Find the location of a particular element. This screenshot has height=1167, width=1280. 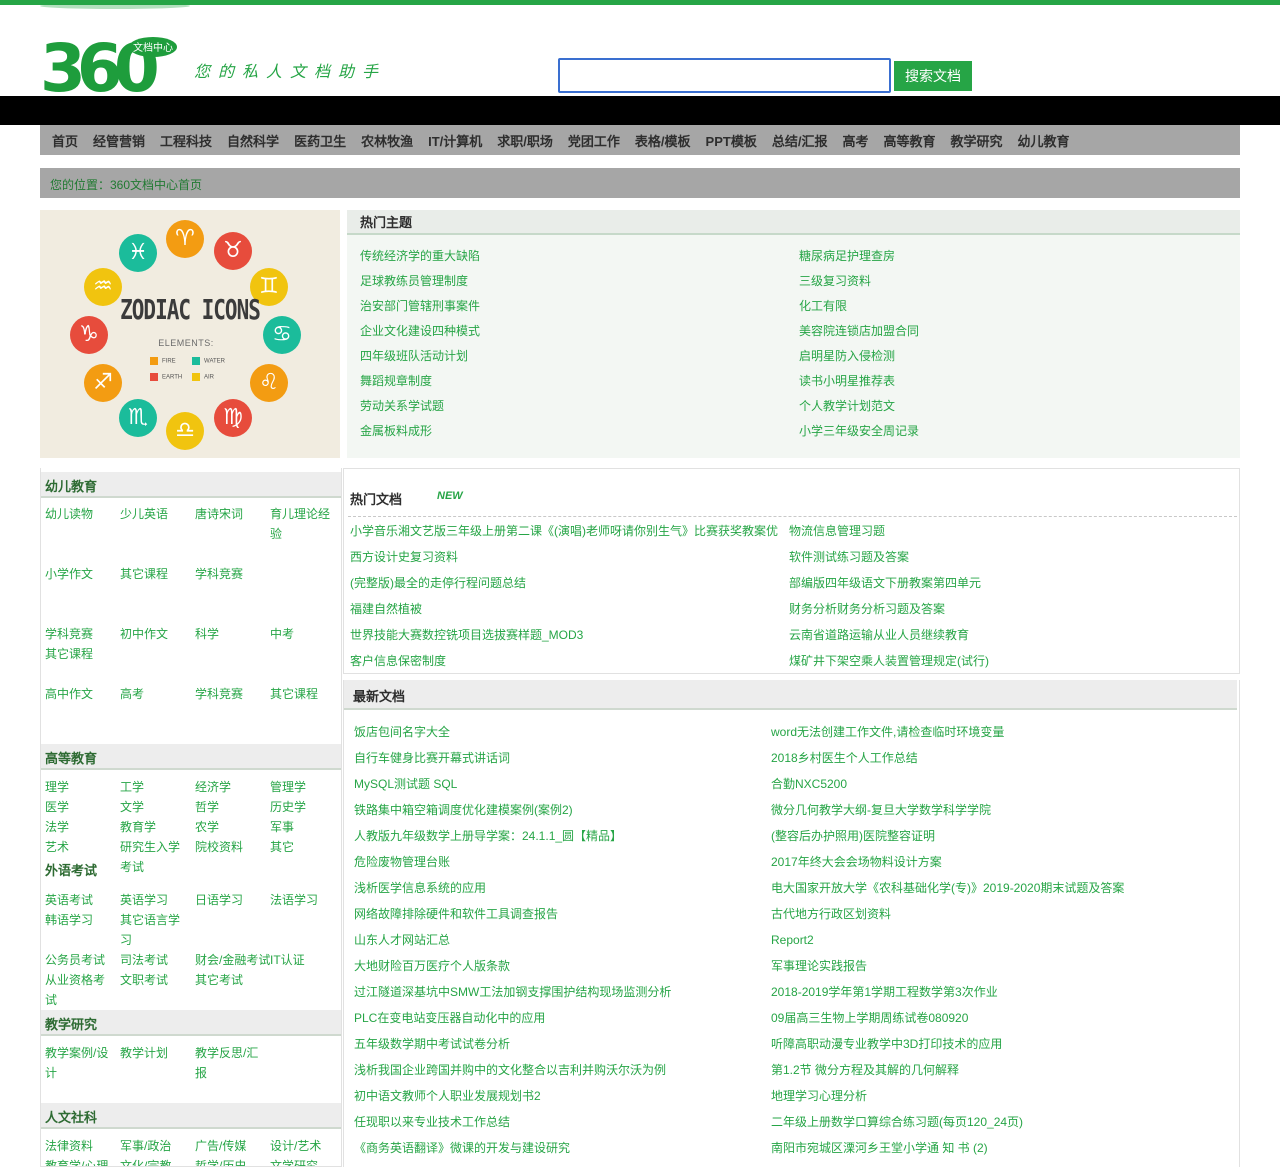

nav-item-higher-edu: 高等教育 is located at coordinates (909, 140).